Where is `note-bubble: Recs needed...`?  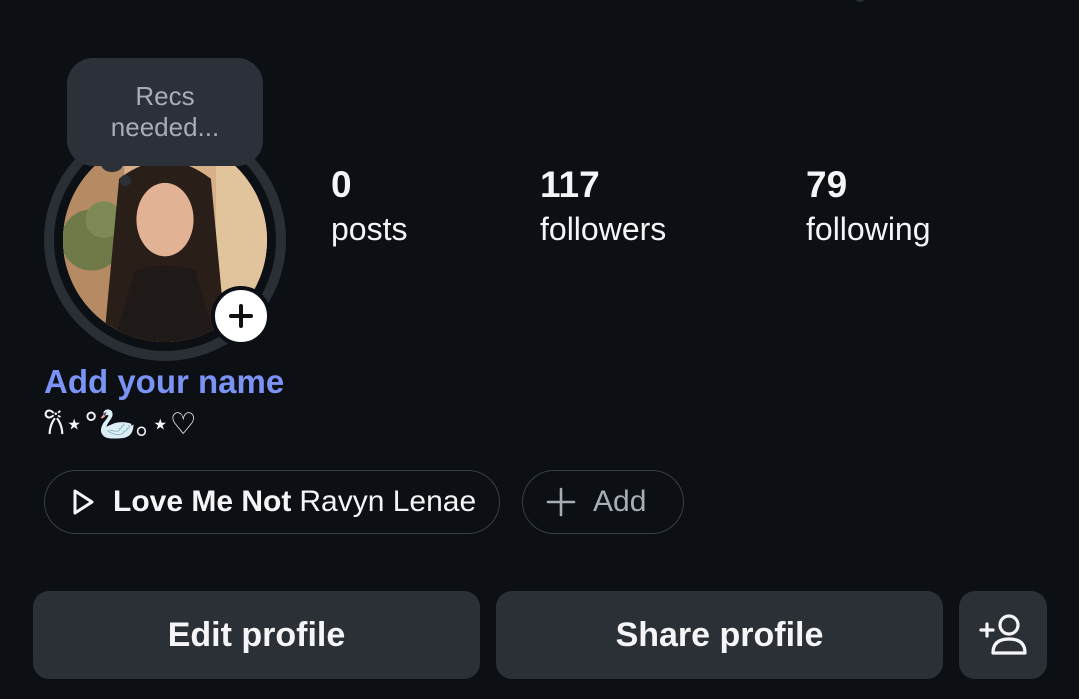
note-bubble: Recs needed... is located at coordinates (165, 112).